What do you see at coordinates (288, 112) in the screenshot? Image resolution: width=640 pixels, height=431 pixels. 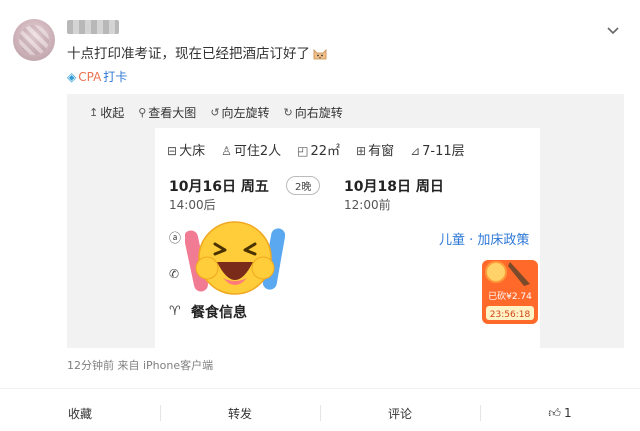 I see `rotate-right-icon: ↻` at bounding box center [288, 112].